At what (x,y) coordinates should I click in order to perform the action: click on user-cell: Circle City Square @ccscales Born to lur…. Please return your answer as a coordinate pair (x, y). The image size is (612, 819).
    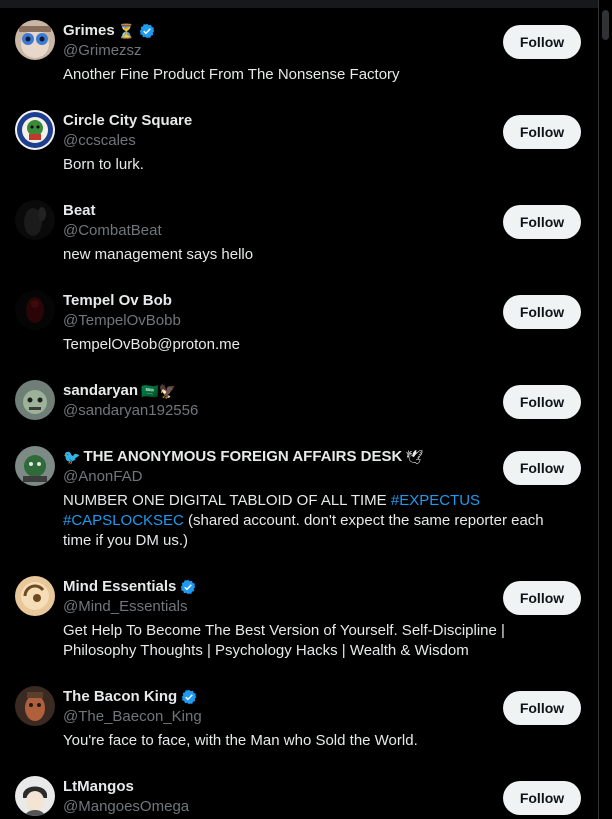
    Looking at the image, I should click on (299, 143).